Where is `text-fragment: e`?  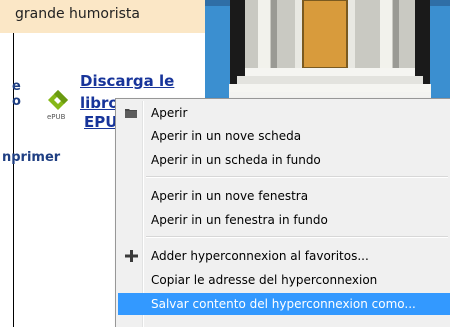 text-fragment: e is located at coordinates (16, 86).